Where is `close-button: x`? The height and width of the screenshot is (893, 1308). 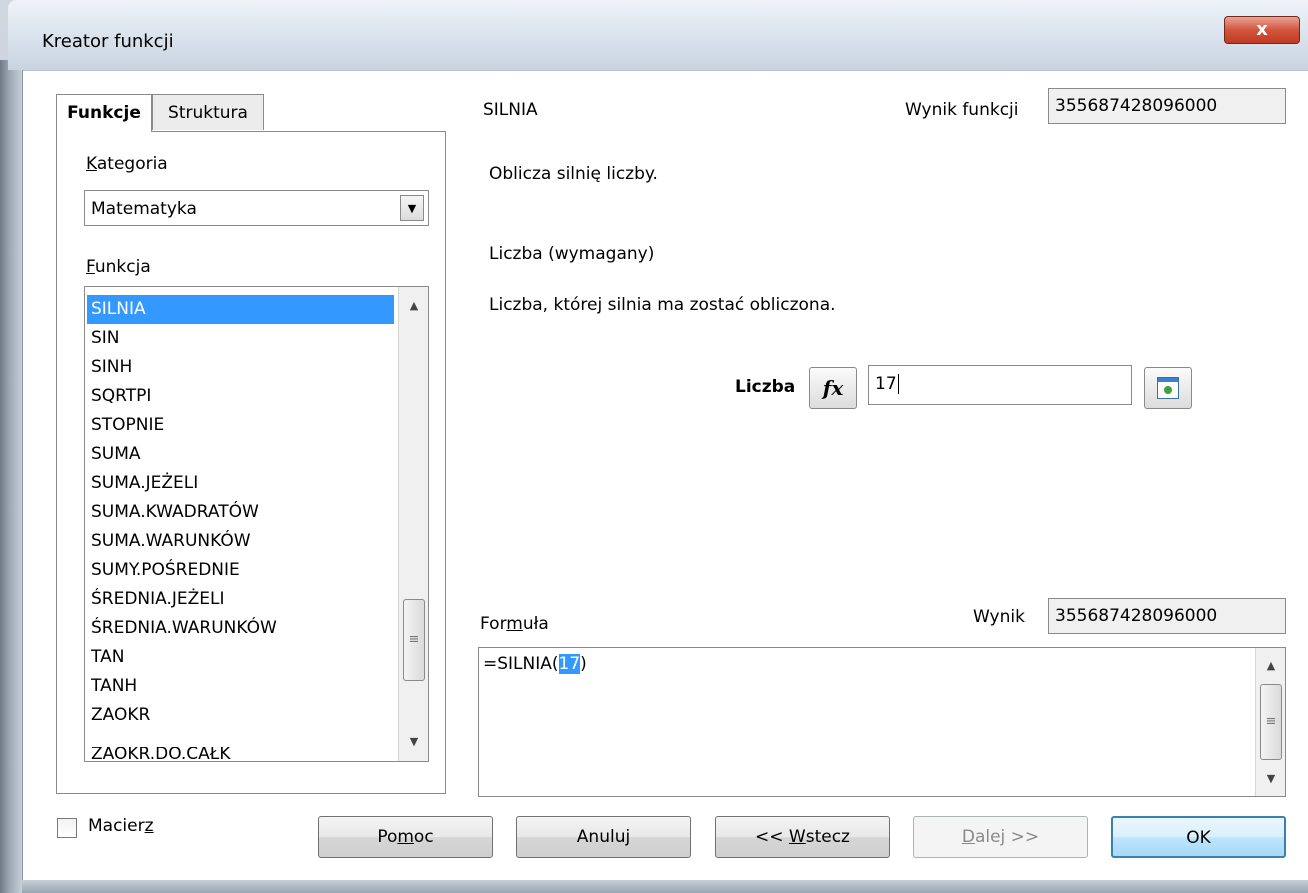 close-button: x is located at coordinates (1262, 30).